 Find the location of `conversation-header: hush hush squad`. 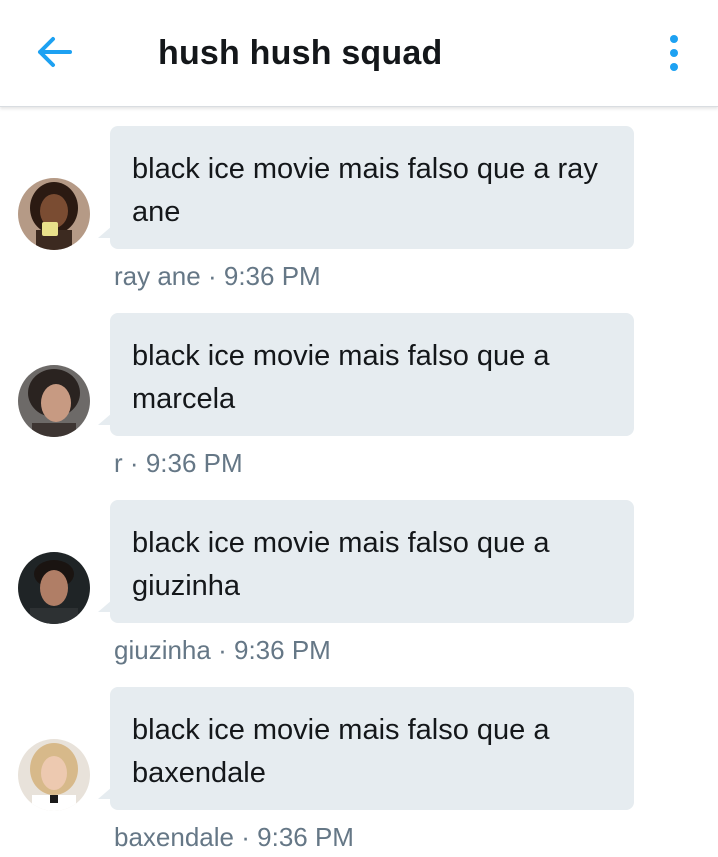

conversation-header: hush hush squad is located at coordinates (359, 53).